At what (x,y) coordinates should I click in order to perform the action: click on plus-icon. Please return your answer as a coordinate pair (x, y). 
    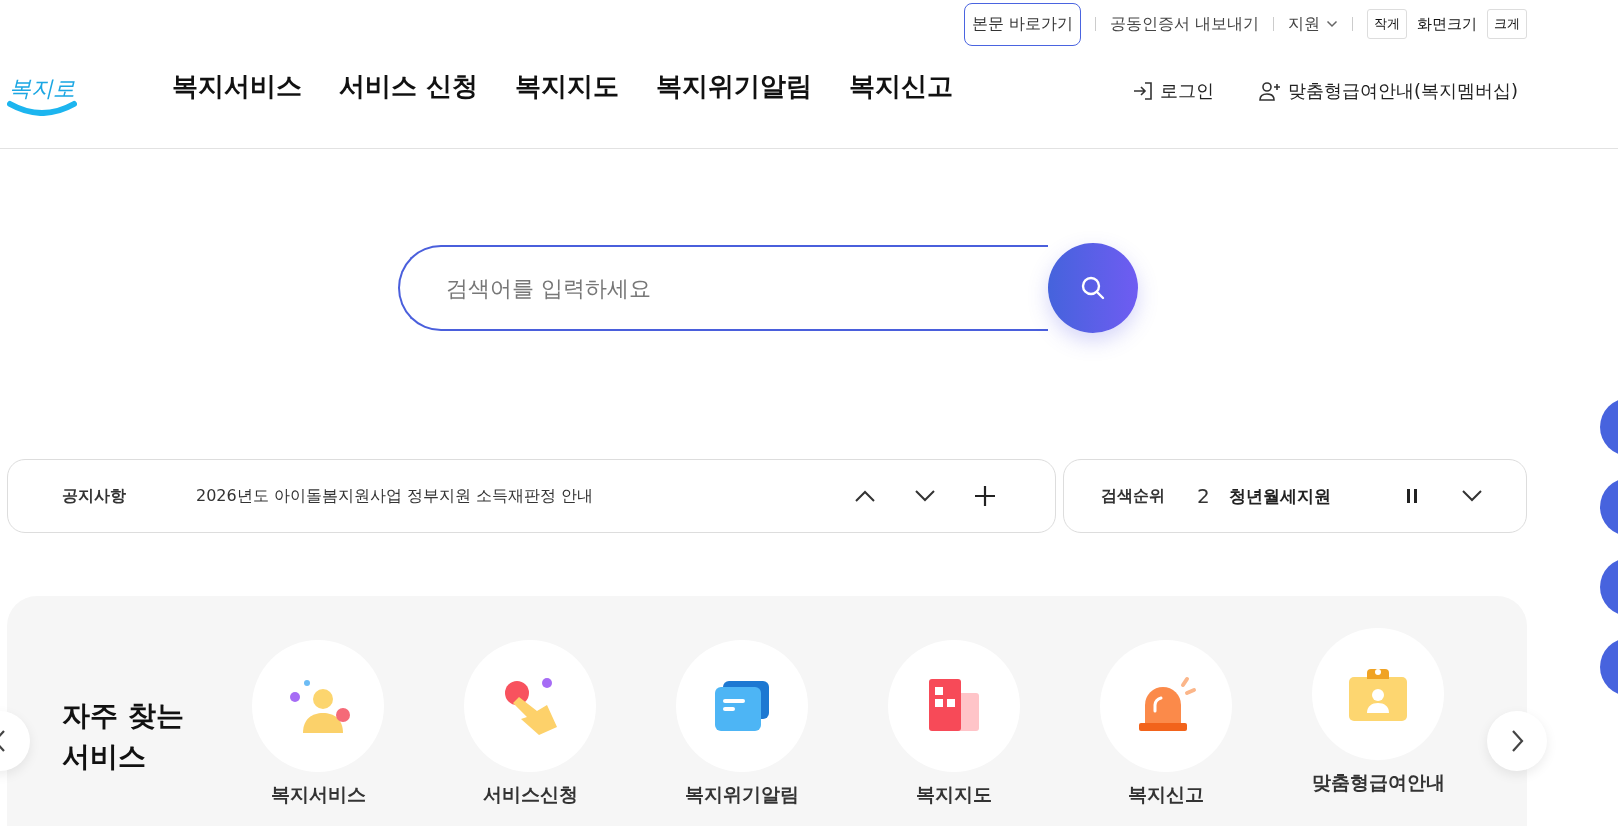
    Looking at the image, I should click on (985, 496).